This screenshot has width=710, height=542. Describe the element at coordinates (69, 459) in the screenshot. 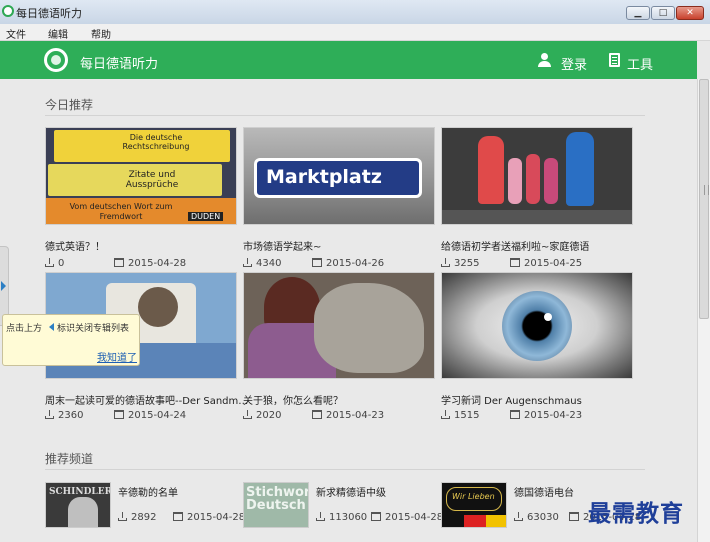

I see `section-title-channels: 推荐频道` at that location.